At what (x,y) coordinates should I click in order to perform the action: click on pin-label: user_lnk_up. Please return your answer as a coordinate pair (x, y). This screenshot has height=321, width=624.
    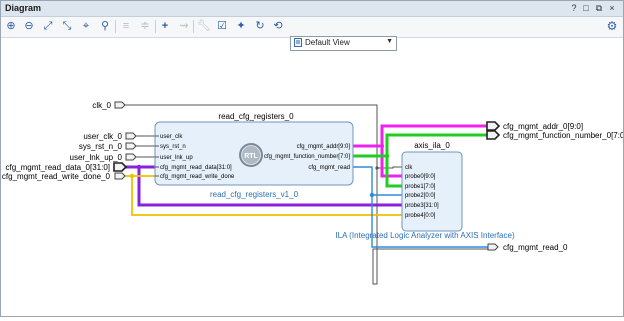
    Looking at the image, I should click on (176, 158).